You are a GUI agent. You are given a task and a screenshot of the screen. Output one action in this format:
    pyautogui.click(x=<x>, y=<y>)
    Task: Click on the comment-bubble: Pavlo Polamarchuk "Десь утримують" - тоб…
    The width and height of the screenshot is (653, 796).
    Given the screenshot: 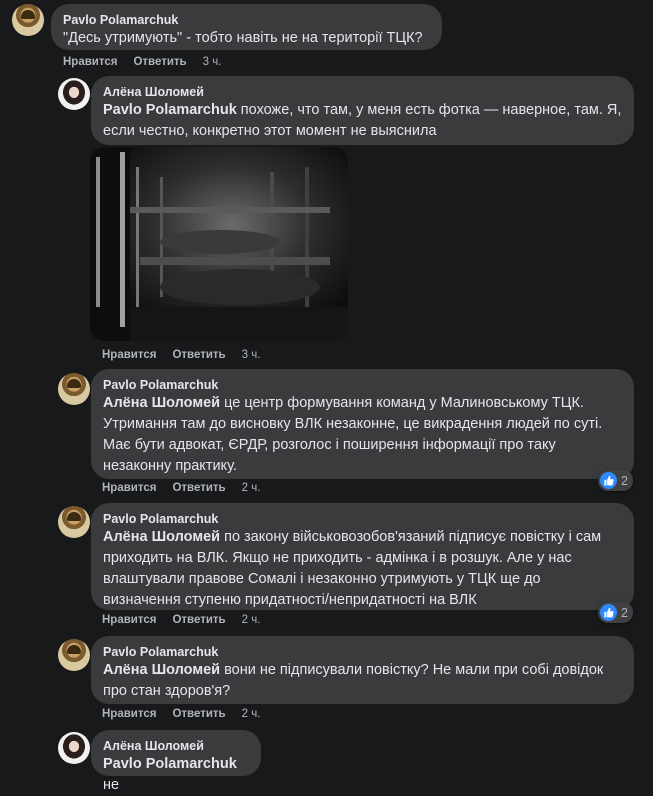 What is the action you would take?
    pyautogui.click(x=246, y=27)
    